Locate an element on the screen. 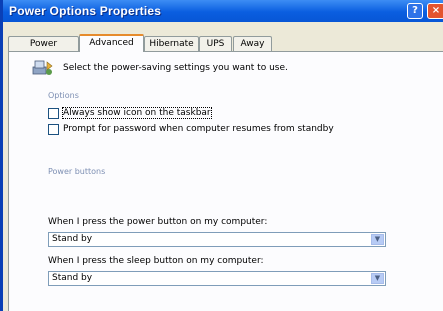  power-button-select: Stand by ▼ is located at coordinates (217, 239).